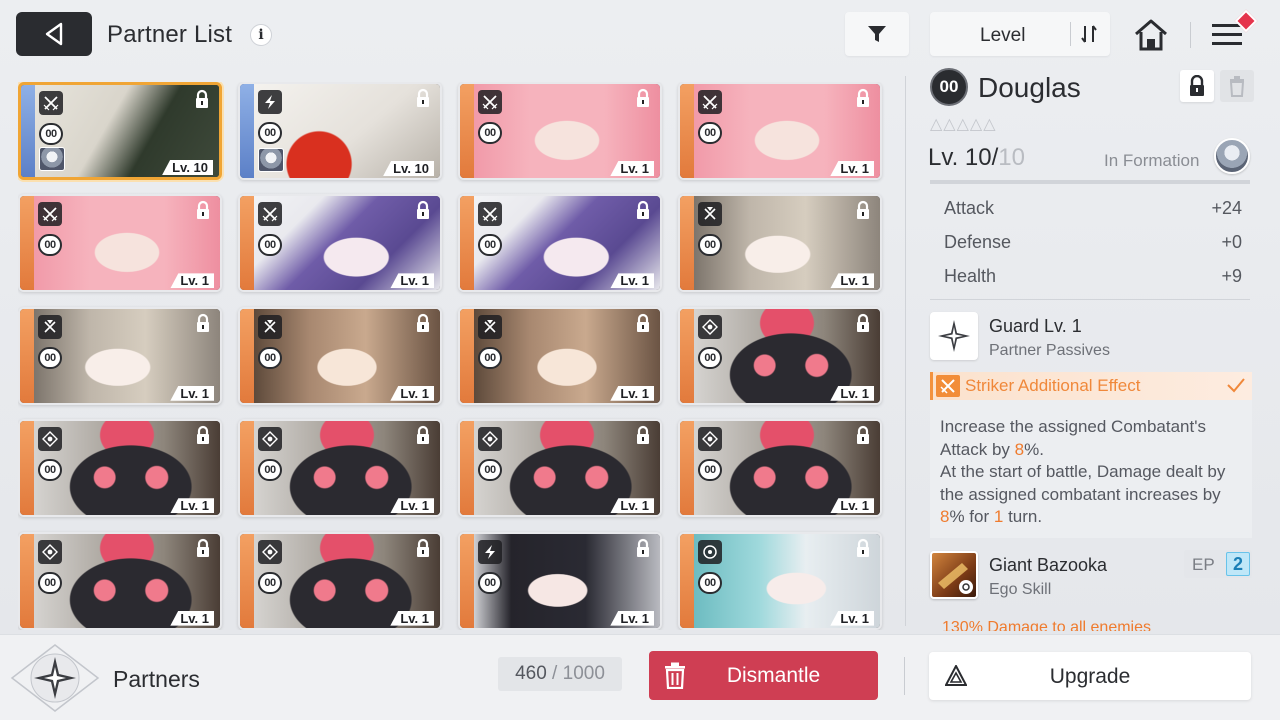 Image resolution: width=1280 pixels, height=720 pixels. What do you see at coordinates (963, 124) in the screenshot?
I see `rarity-stars: △△△△△` at bounding box center [963, 124].